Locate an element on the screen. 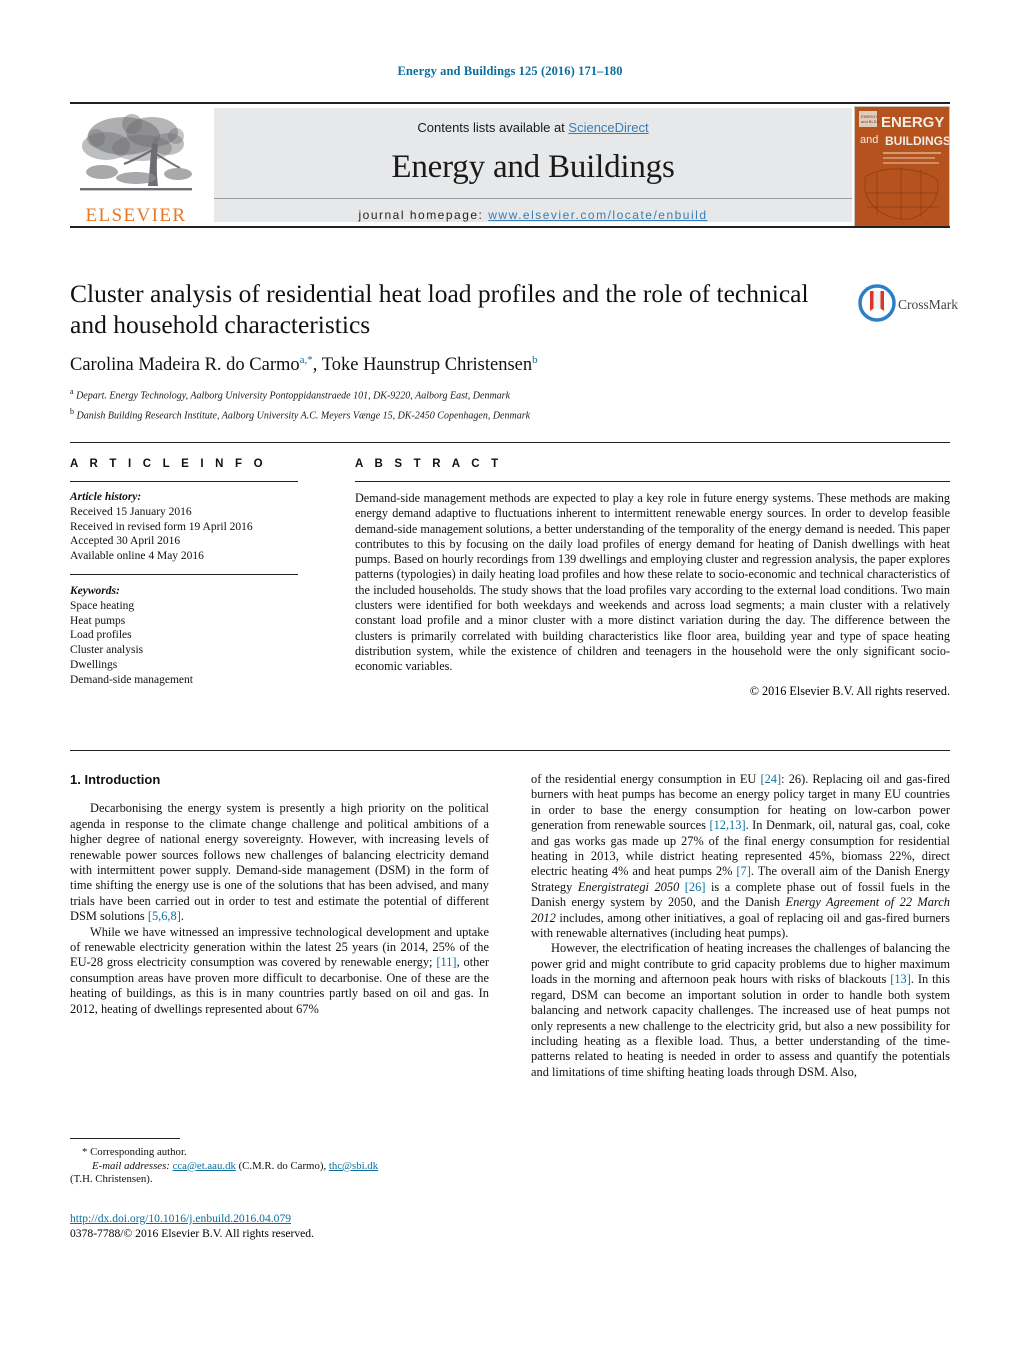 This screenshot has width=1020, height=1351. masthead-rule-bottom is located at coordinates (510, 227).